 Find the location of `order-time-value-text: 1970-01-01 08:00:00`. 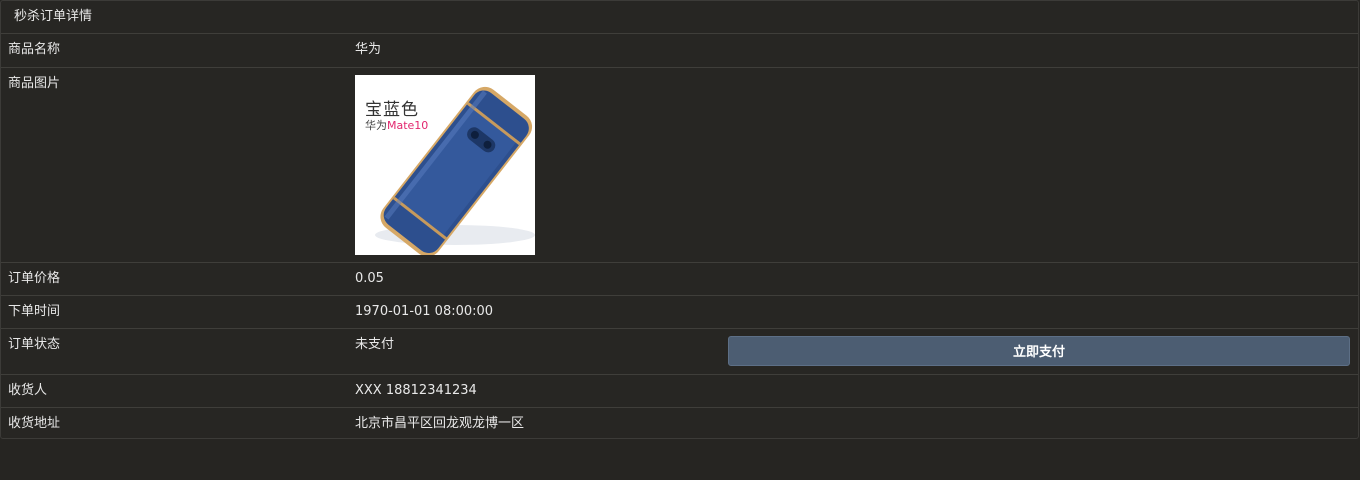

order-time-value-text: 1970-01-01 08:00:00 is located at coordinates (424, 311).